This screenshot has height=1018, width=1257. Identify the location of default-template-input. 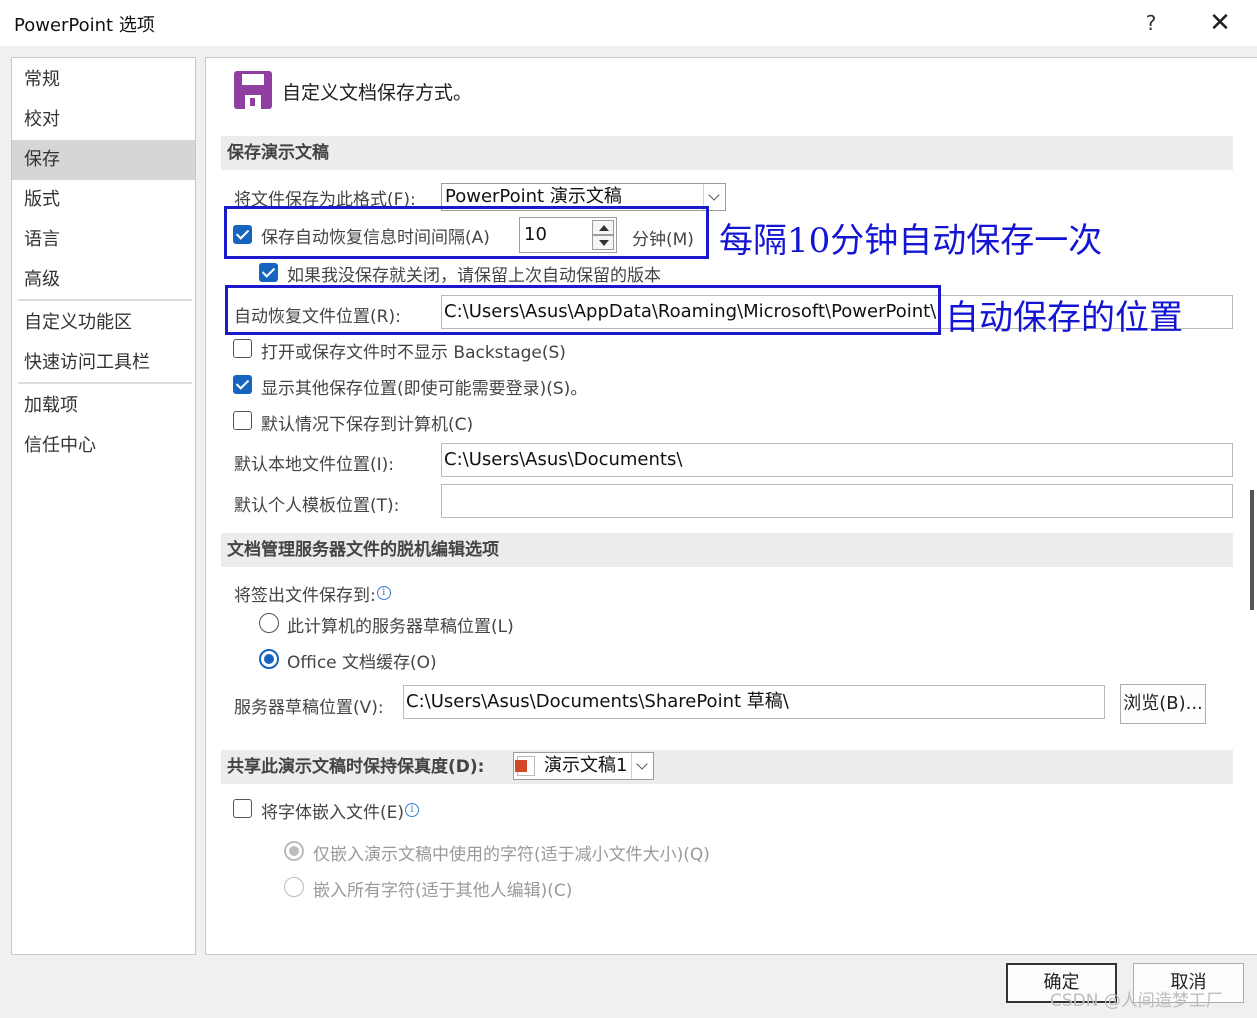
(837, 501).